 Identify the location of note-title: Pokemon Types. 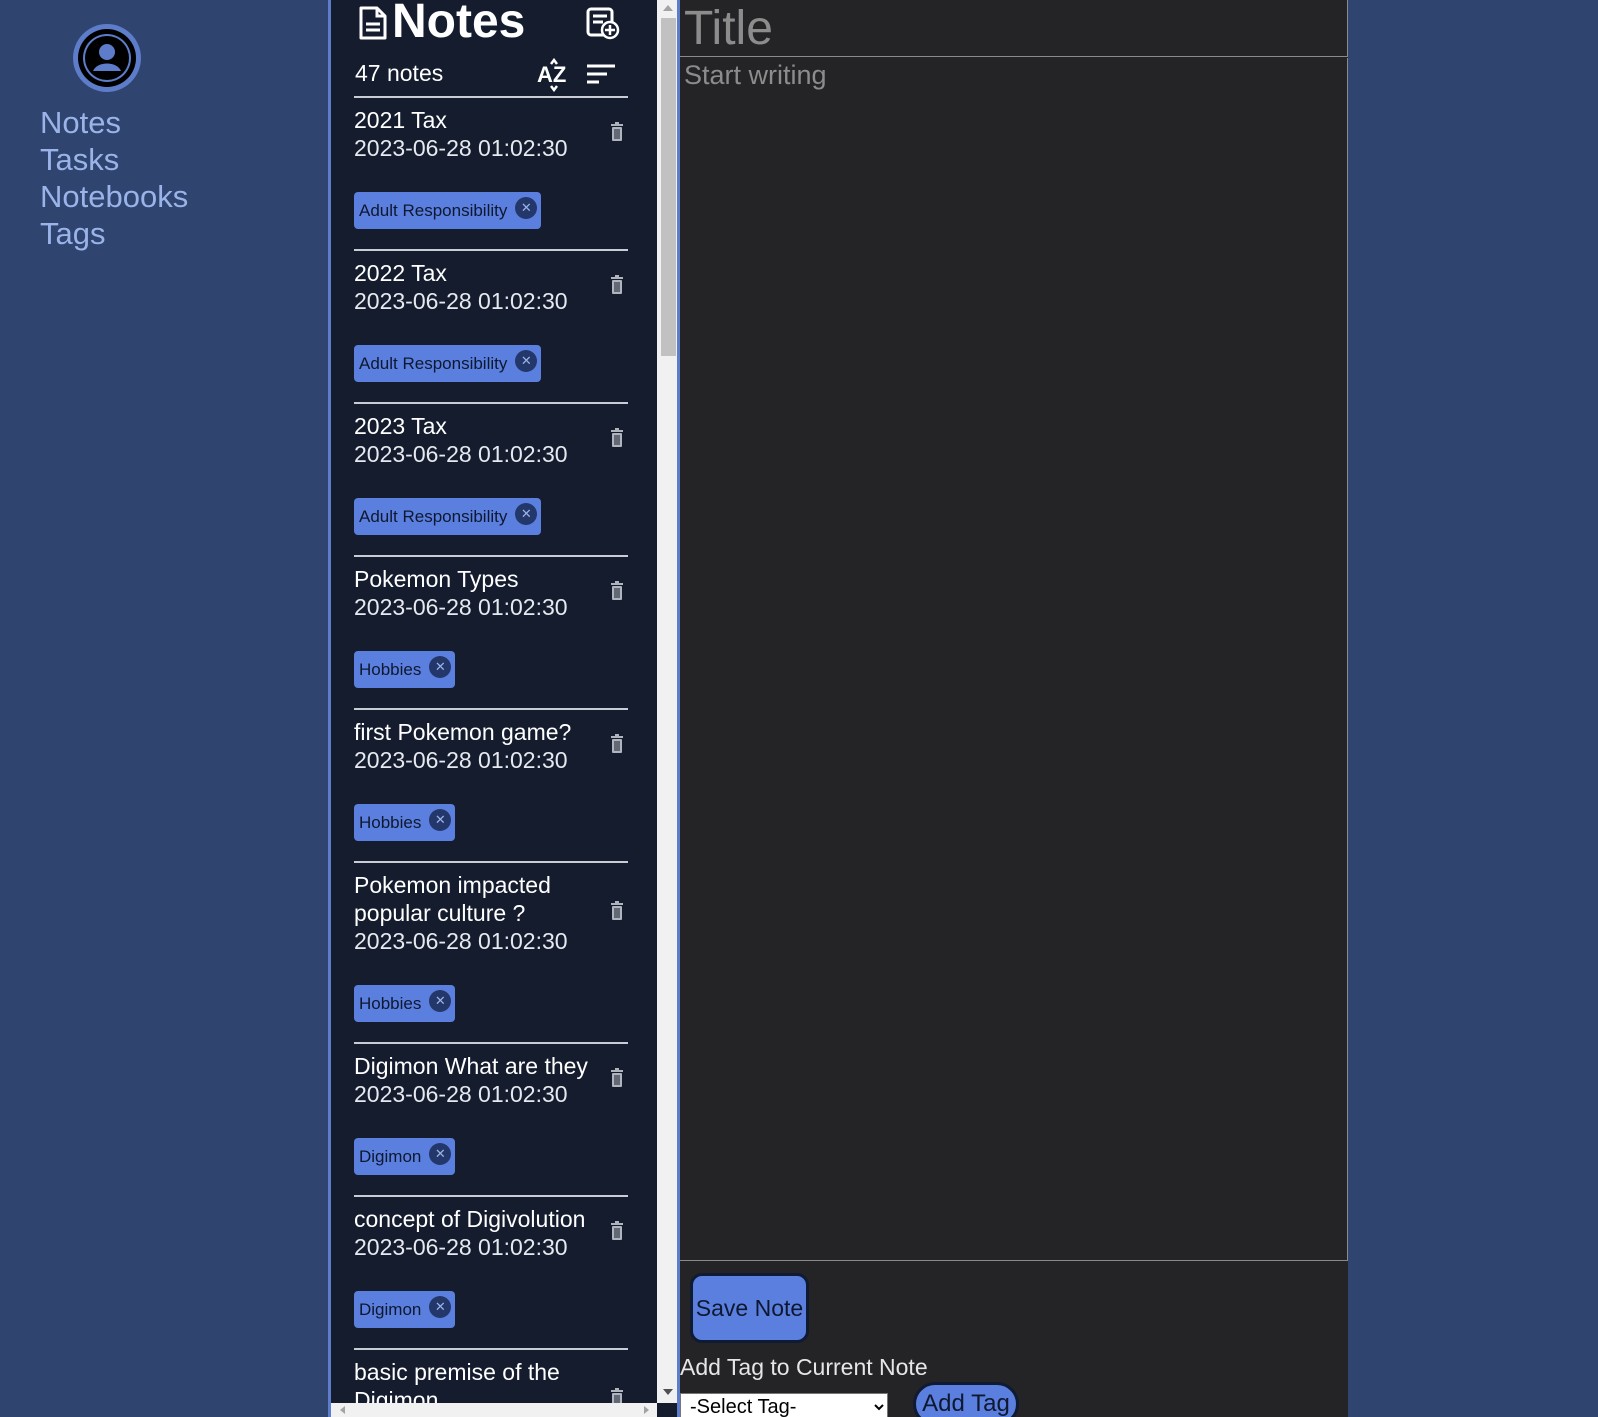
(436, 579).